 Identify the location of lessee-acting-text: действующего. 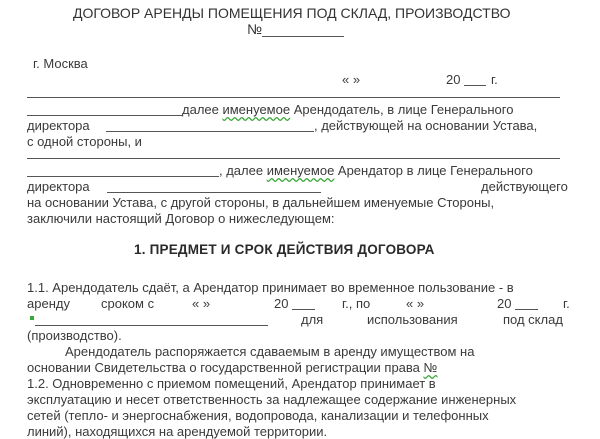
(524, 186).